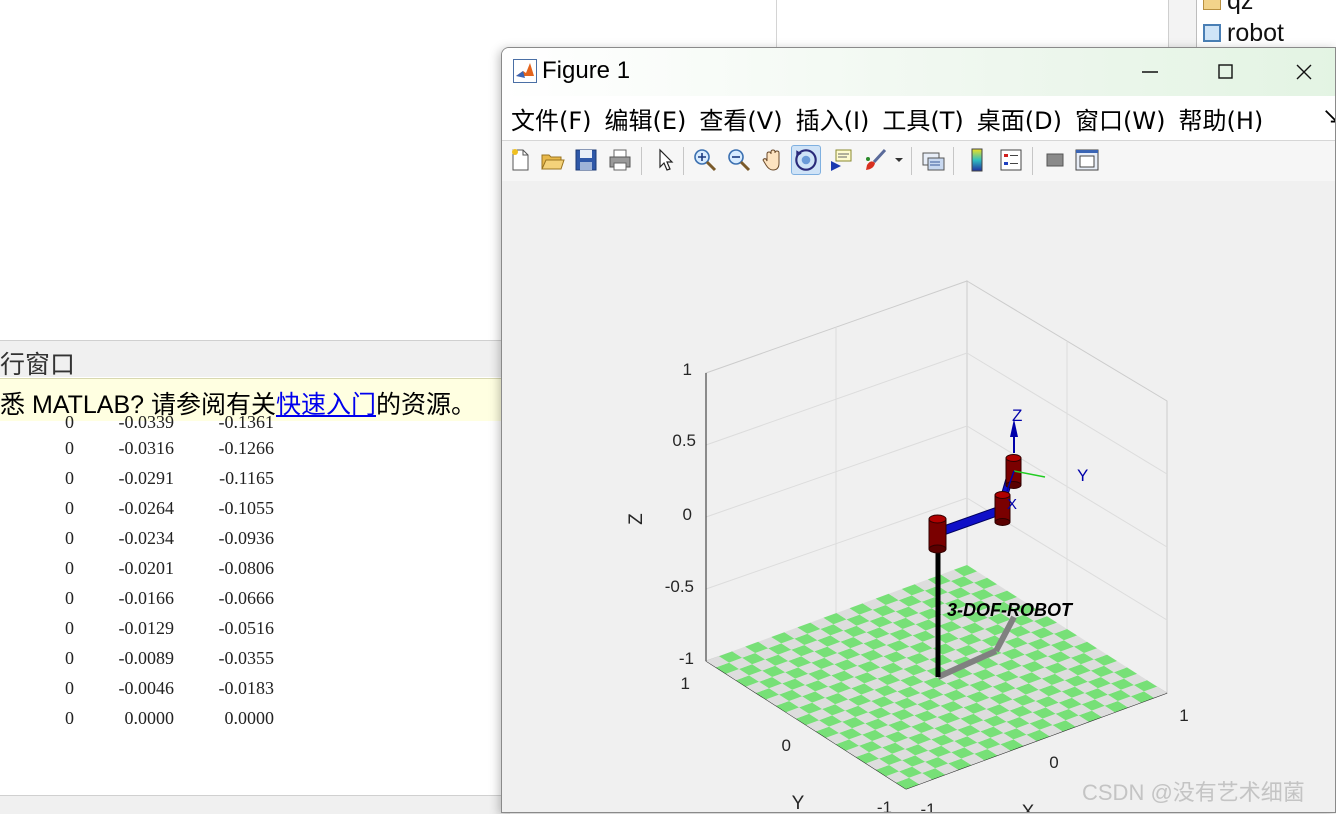 The width and height of the screenshot is (1336, 814). Describe the element at coordinates (1183, 715) in the screenshot. I see `x-tick-label: 1` at that location.